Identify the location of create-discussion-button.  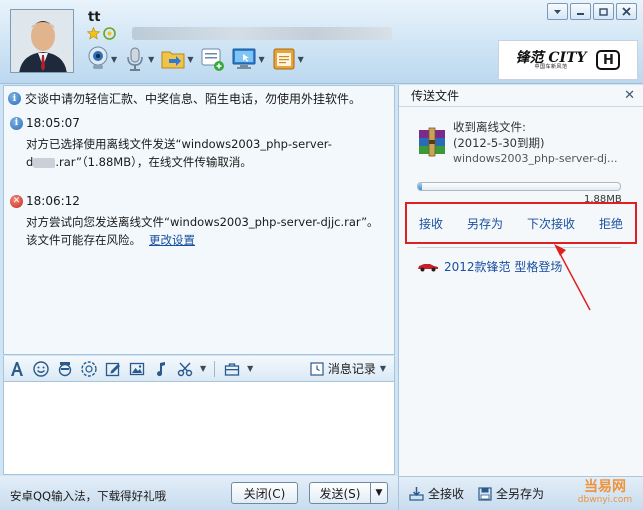
(212, 59).